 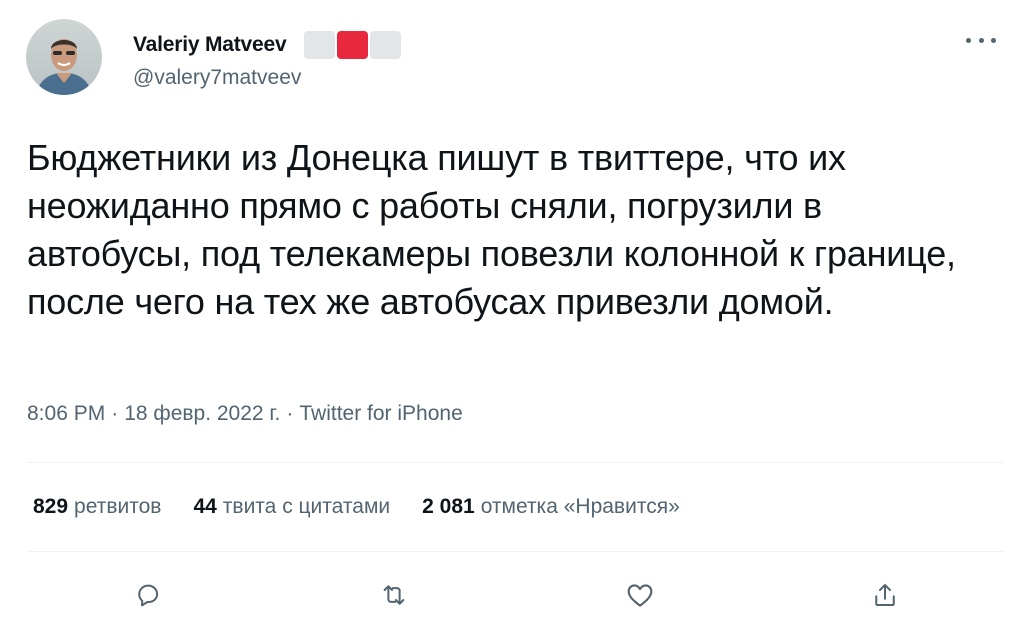 I want to click on flag-stripe-left, so click(x=320, y=45).